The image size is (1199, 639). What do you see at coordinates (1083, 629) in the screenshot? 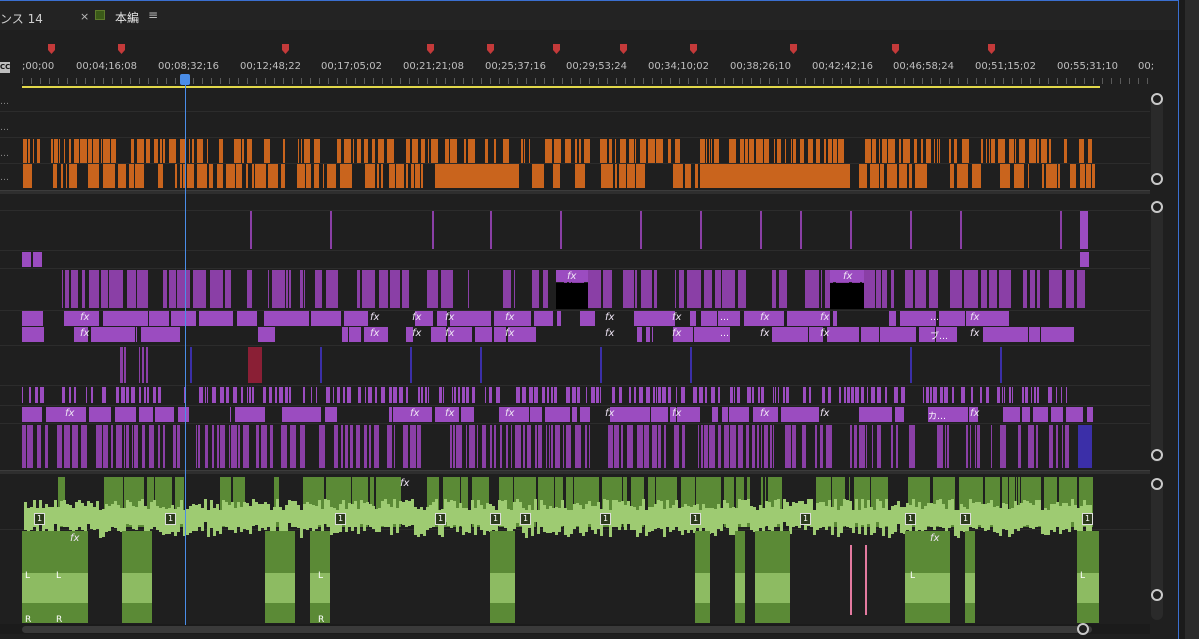
I see `zoom-handle` at bounding box center [1083, 629].